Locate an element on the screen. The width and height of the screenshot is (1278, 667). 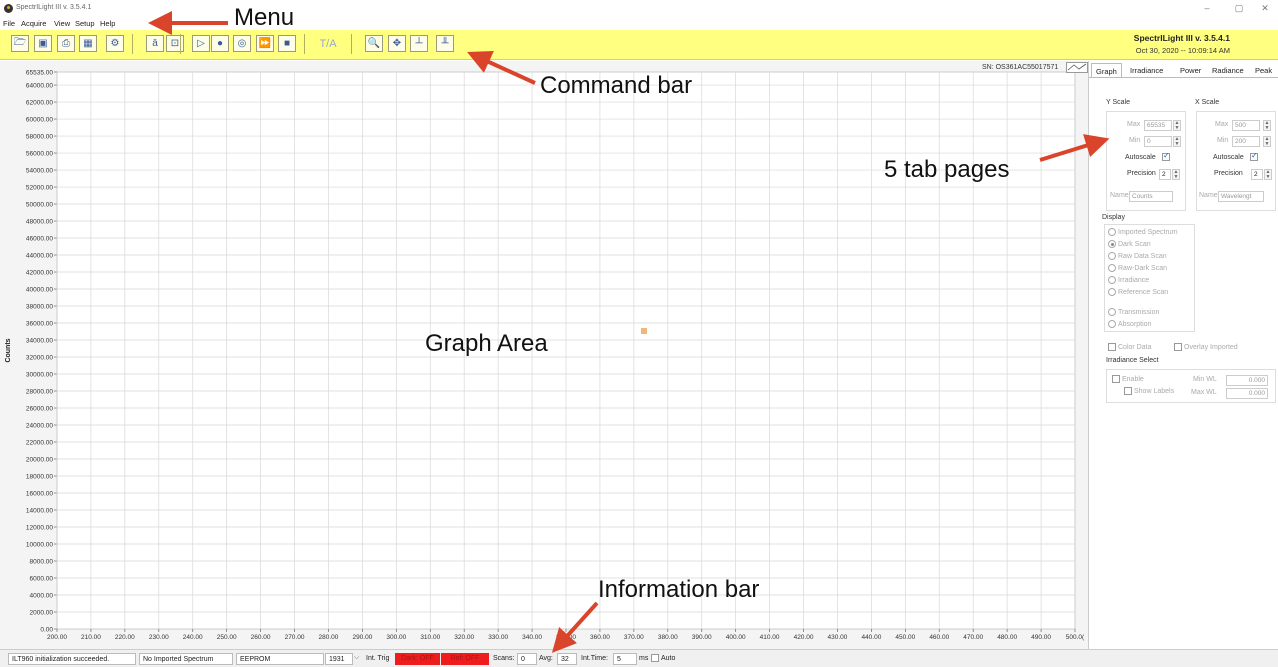
color-data-option: Color Data is located at coordinates (1129, 347).